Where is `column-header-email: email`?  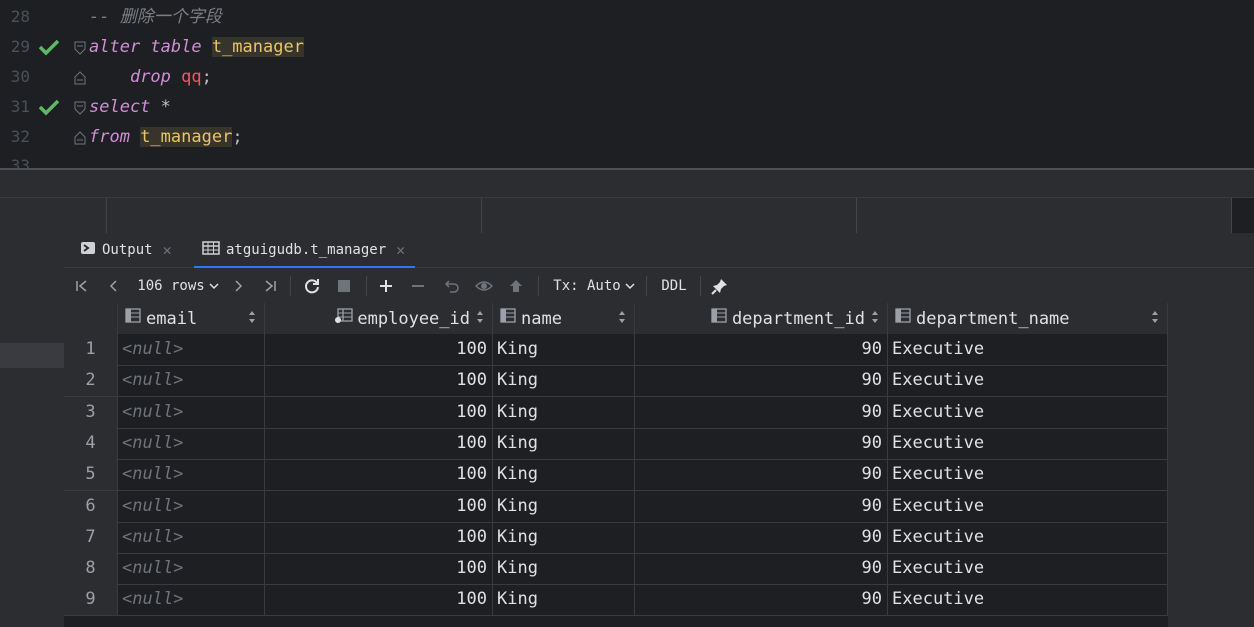
column-header-email: email is located at coordinates (191, 318).